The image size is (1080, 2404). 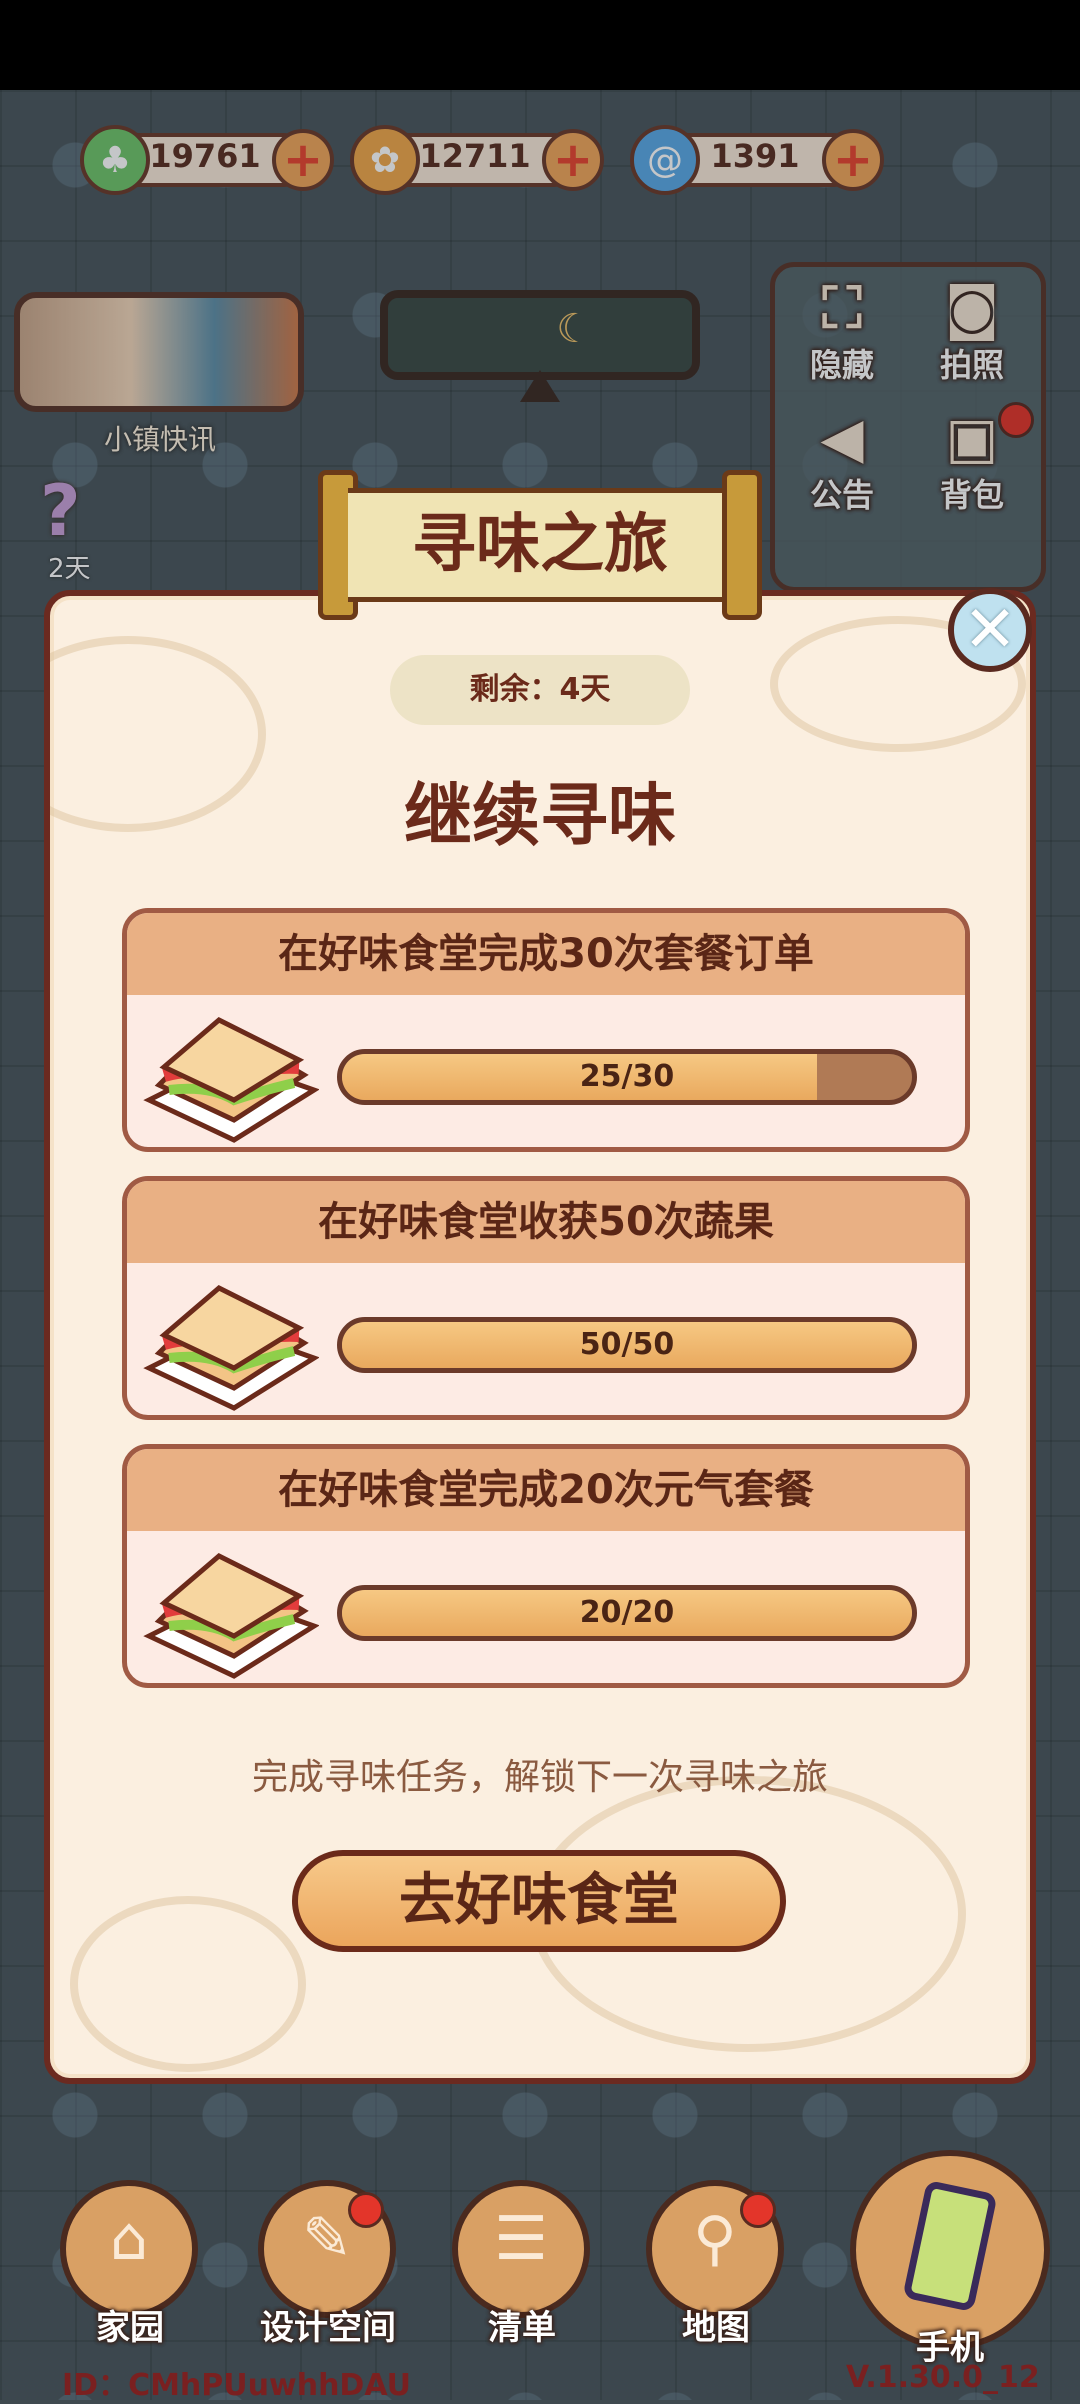 I want to click on task-progress-text: 20/20, so click(x=627, y=1612).